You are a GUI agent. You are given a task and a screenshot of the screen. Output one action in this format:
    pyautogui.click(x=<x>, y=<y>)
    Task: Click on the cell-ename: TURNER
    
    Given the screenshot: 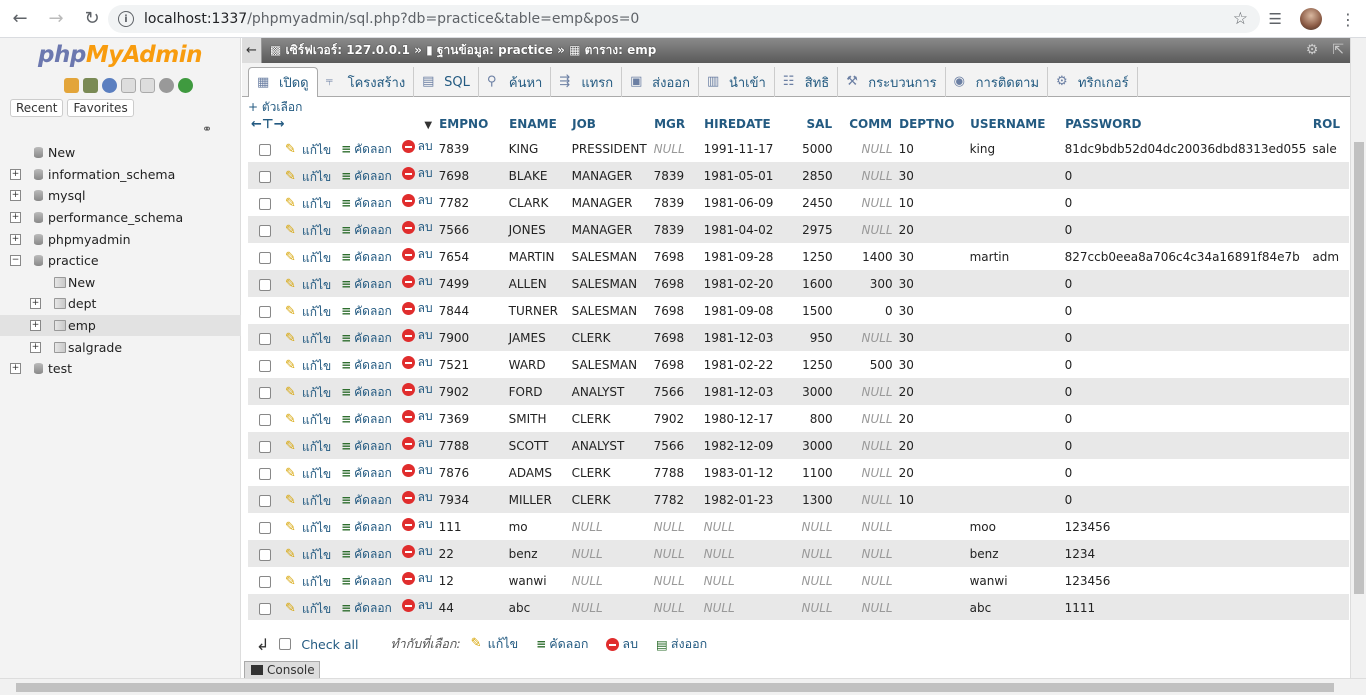 What is the action you would take?
    pyautogui.click(x=537, y=310)
    